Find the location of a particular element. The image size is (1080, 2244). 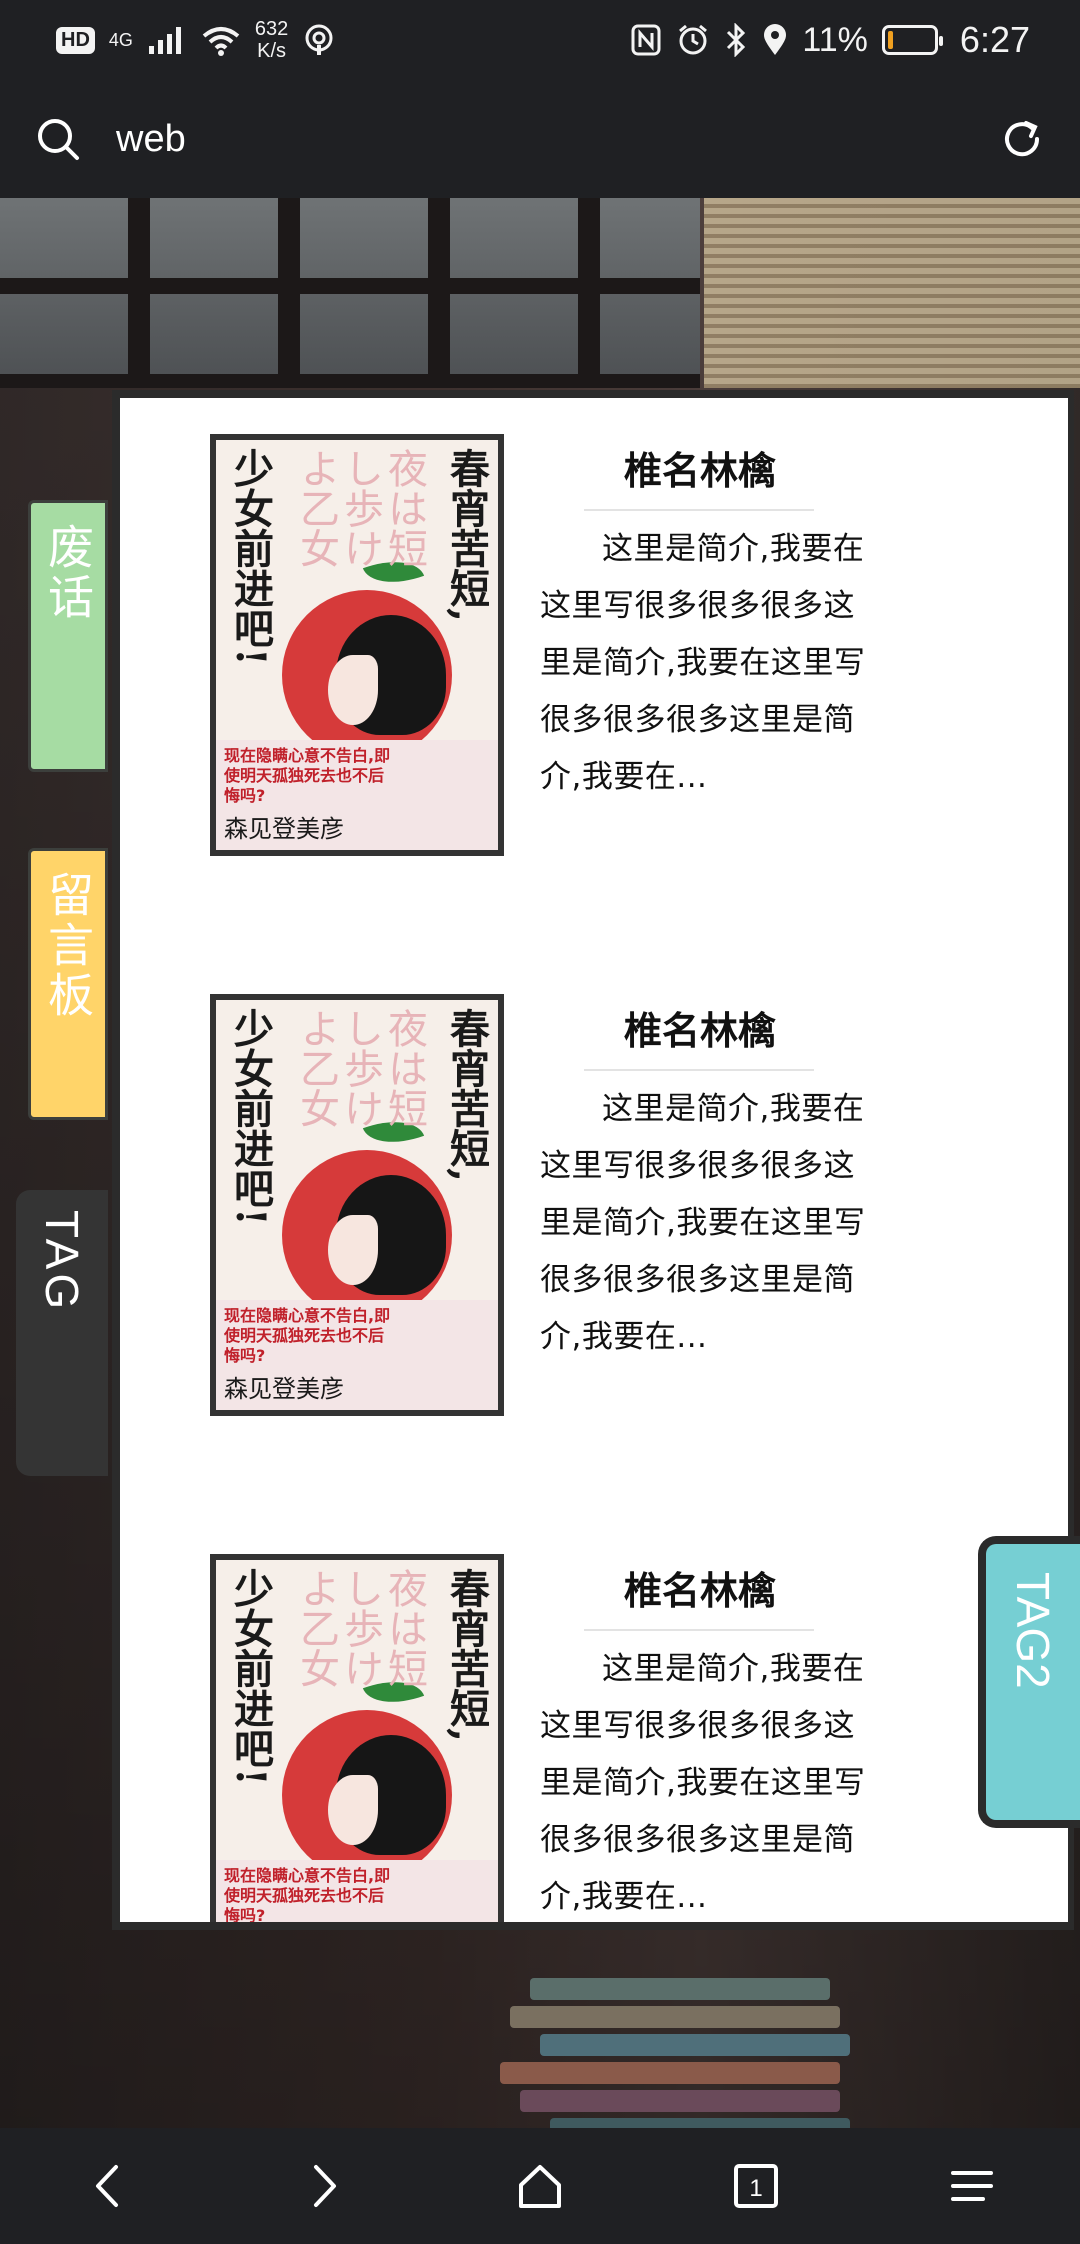

side-tab-tag-label: TAG is located at coordinates (62, 1262).